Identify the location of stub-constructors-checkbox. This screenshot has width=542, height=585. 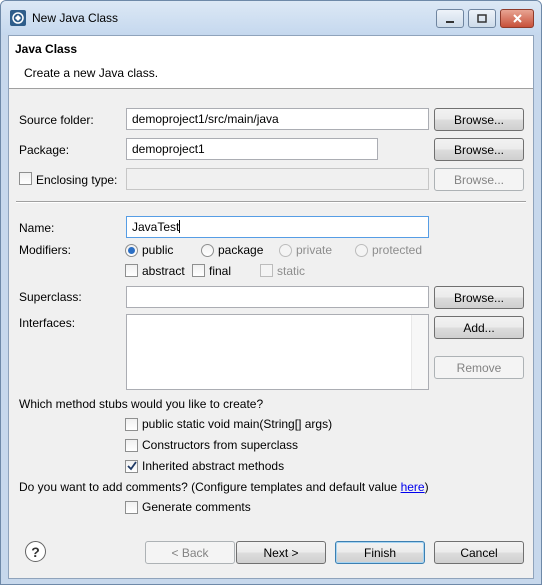
(131, 445).